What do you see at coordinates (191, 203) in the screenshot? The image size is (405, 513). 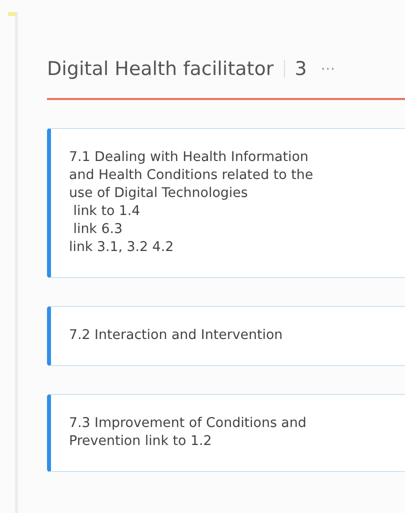 I see `task-text: 7.1 Dealing with Health Information and Health Conditions related to the use of Digital Technologies link to 1.4 link 6.3 link 3.1, 3.2 4.2` at bounding box center [191, 203].